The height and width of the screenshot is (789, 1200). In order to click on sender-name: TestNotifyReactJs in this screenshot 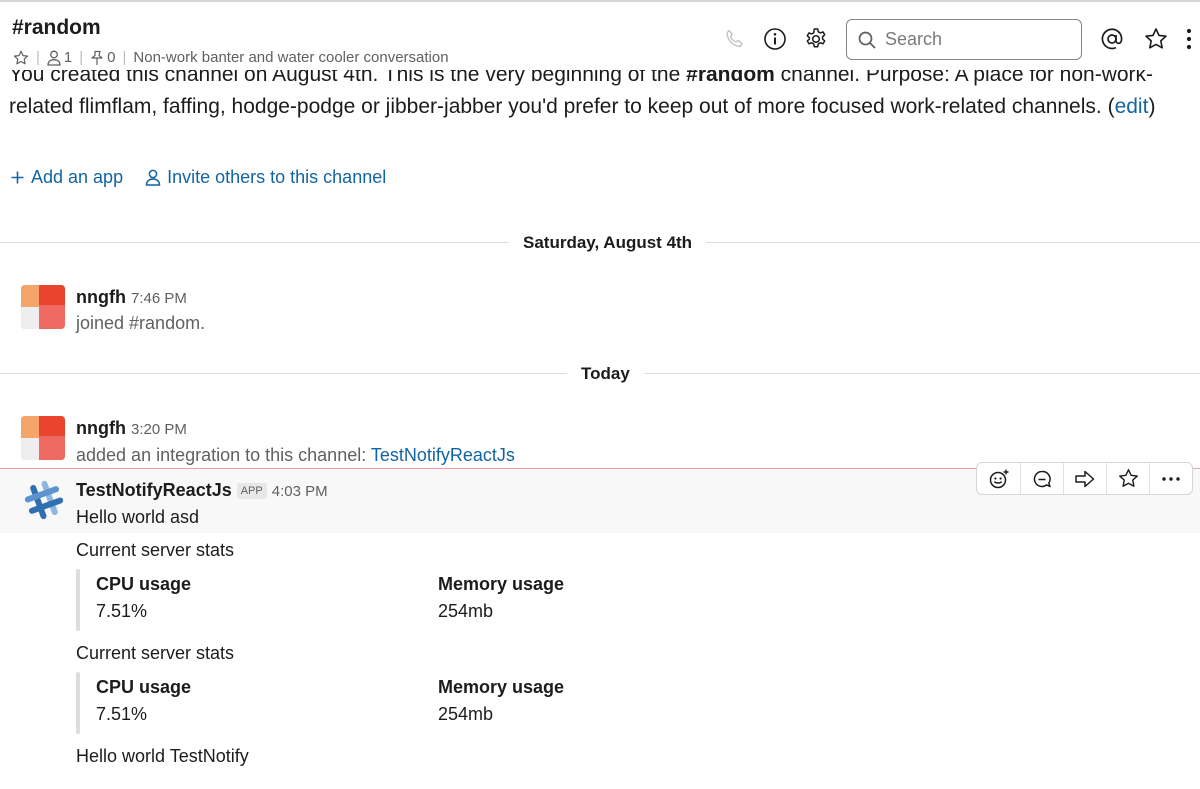, I will do `click(154, 490)`.